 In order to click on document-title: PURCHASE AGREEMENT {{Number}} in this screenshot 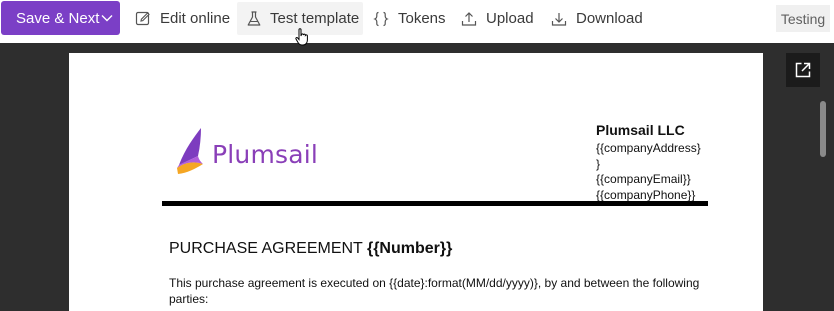, I will do `click(310, 249)`.